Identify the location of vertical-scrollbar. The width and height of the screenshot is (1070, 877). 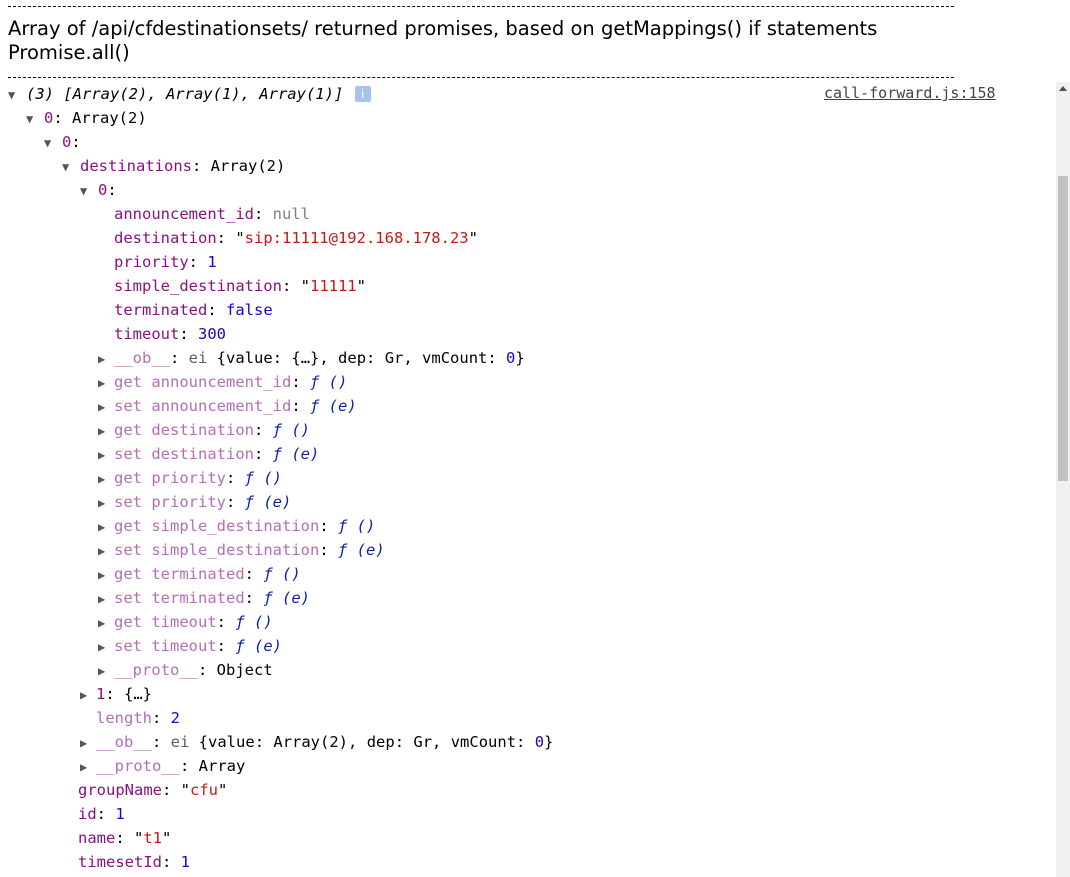
(1063, 479).